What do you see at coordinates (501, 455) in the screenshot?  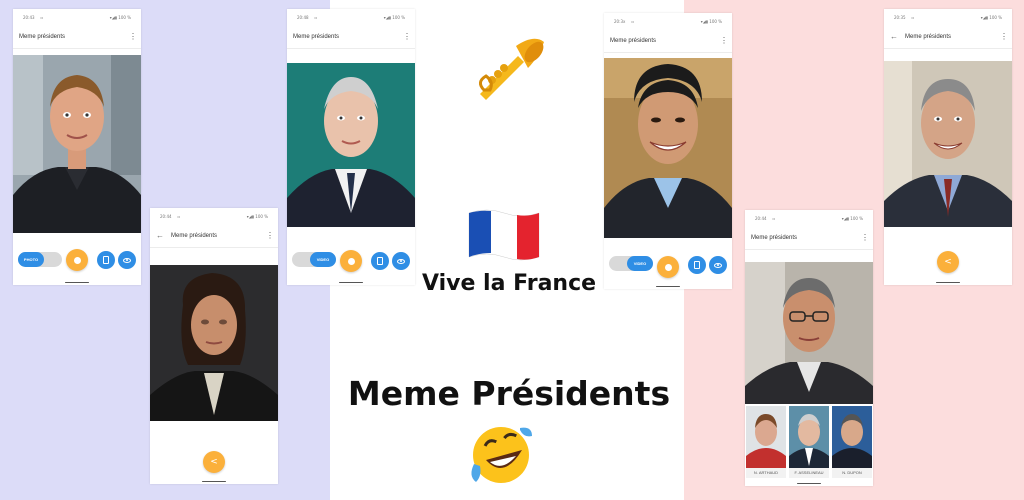 I see `rolling-laughing-emoji` at bounding box center [501, 455].